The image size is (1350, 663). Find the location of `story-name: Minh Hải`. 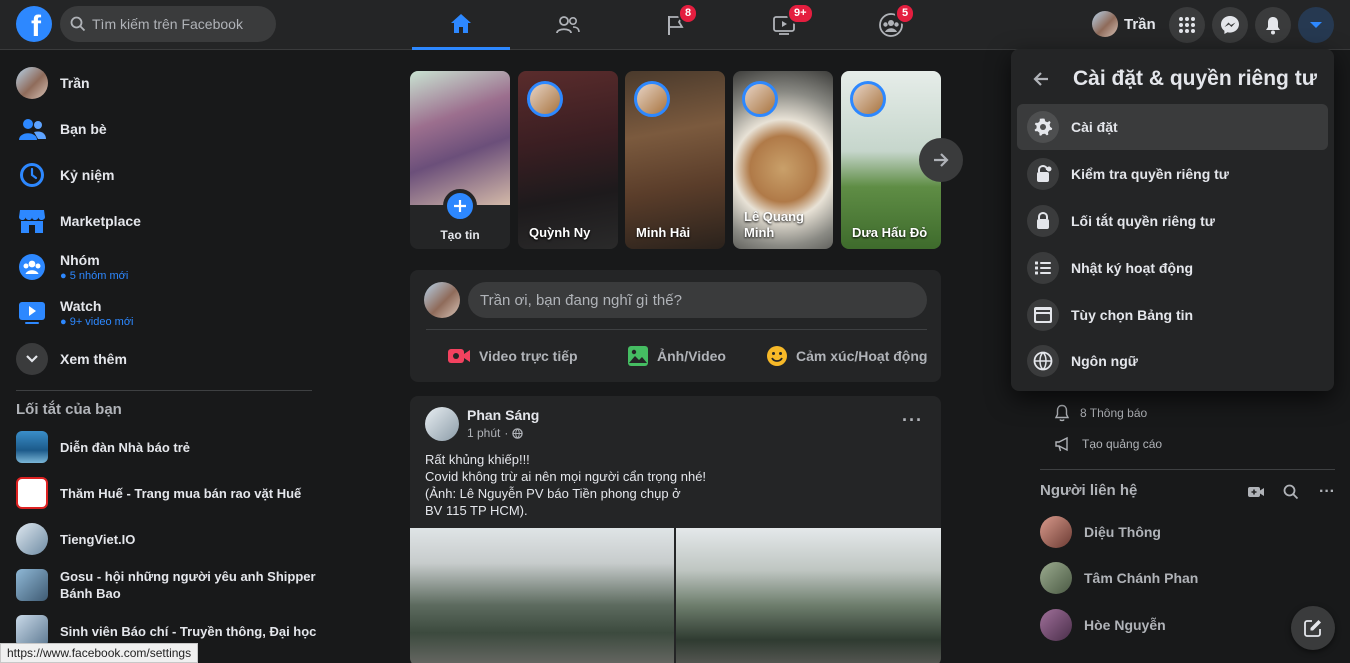

story-name: Minh Hải is located at coordinates (663, 232).